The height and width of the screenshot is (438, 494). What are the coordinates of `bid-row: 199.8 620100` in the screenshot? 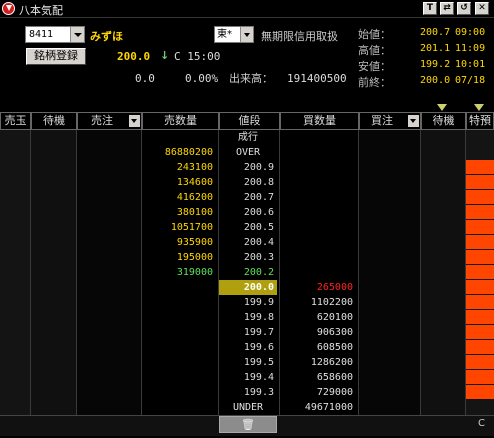 It's located at (247, 317).